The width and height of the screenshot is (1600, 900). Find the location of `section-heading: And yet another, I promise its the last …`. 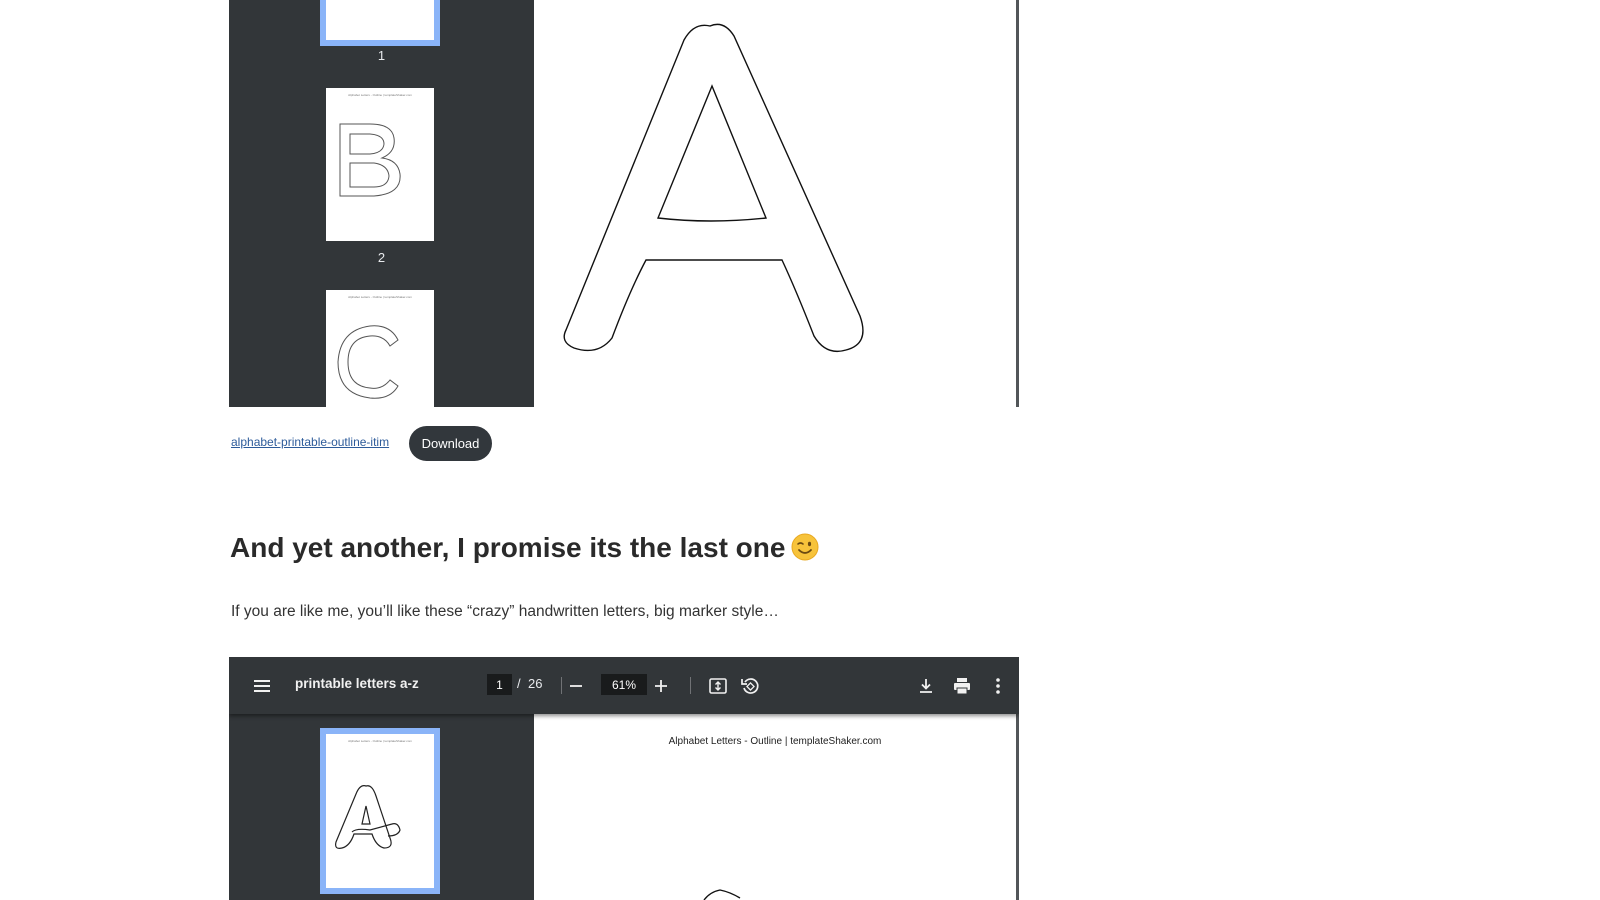

section-heading: And yet another, I promise its the last … is located at coordinates (524, 550).